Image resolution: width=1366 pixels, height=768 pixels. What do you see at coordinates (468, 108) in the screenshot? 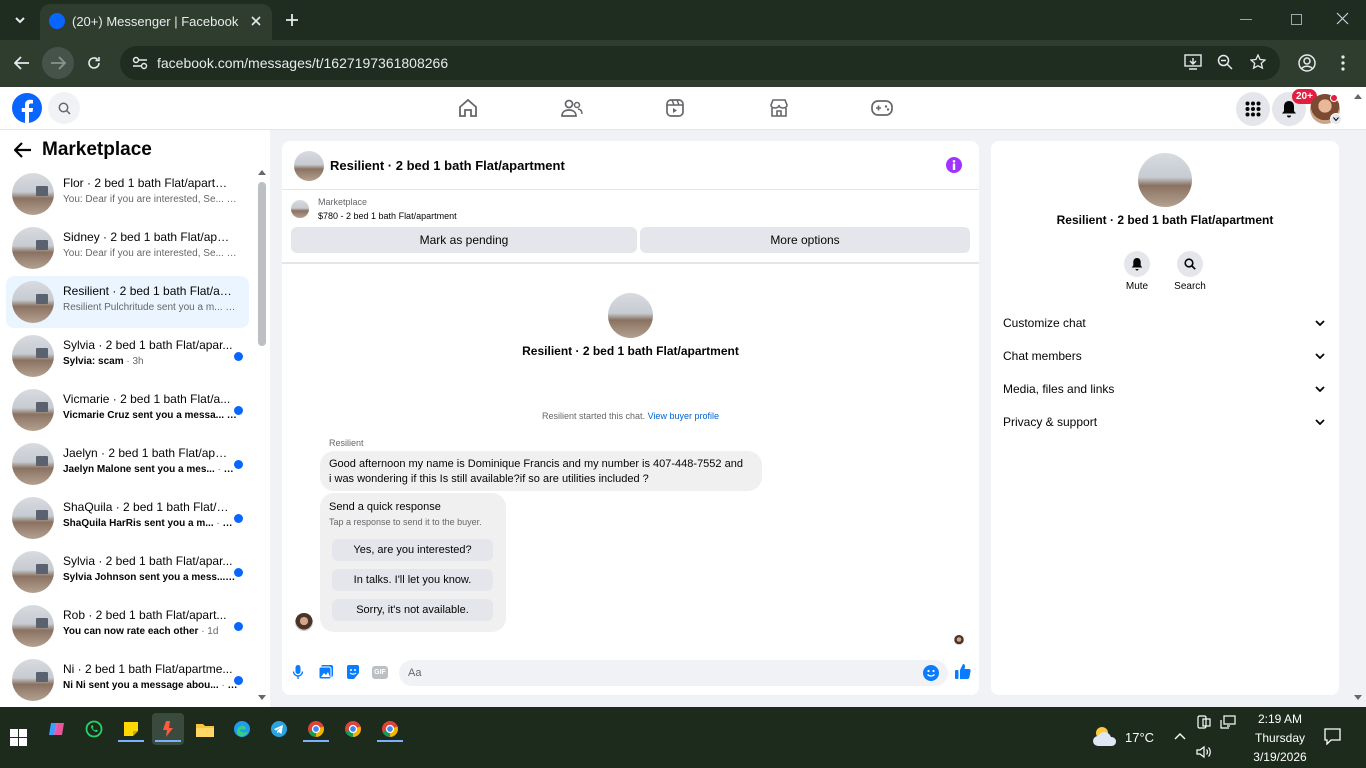
I see `home-icon` at bounding box center [468, 108].